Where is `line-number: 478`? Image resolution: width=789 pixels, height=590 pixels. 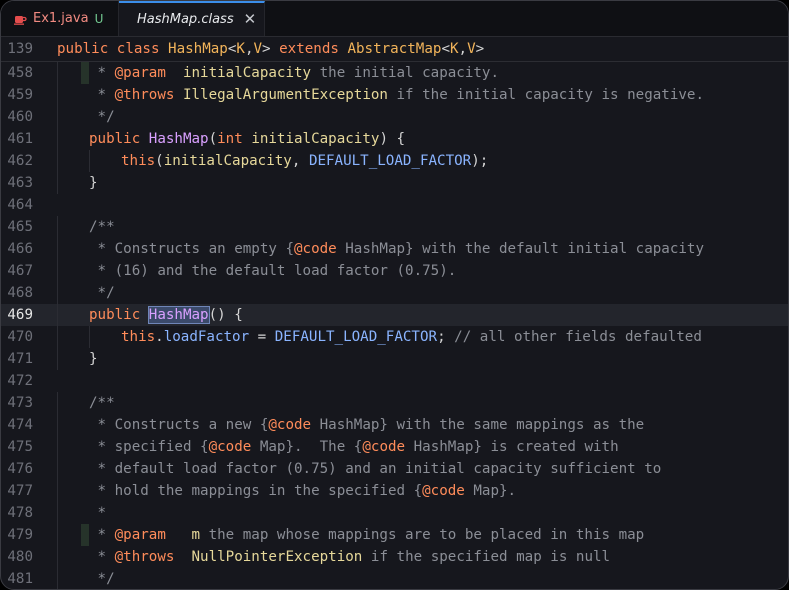 line-number: 478 is located at coordinates (20, 513).